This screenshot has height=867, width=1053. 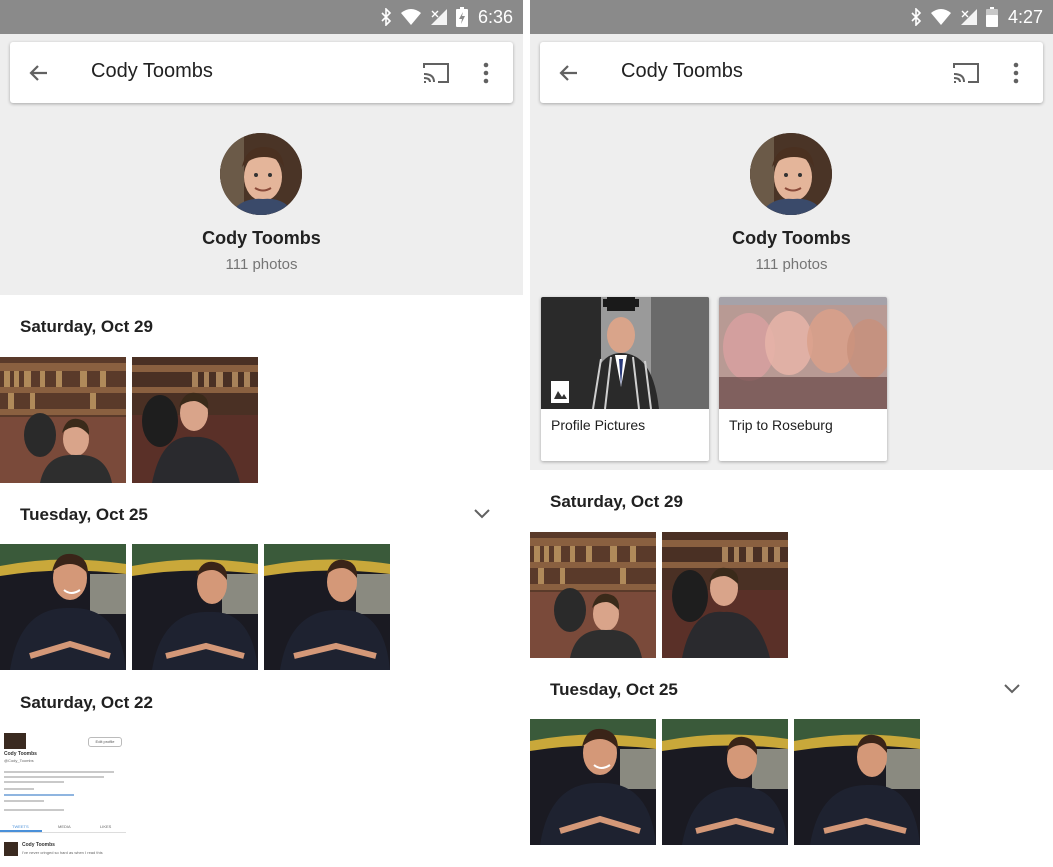 What do you see at coordinates (598, 425) in the screenshot?
I see `album-title: Profile Pictures` at bounding box center [598, 425].